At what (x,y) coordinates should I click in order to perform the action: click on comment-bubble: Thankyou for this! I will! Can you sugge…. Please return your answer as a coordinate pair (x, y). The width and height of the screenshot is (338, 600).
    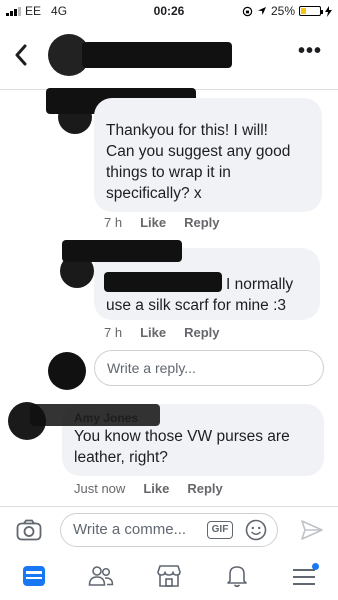
    Looking at the image, I should click on (208, 155).